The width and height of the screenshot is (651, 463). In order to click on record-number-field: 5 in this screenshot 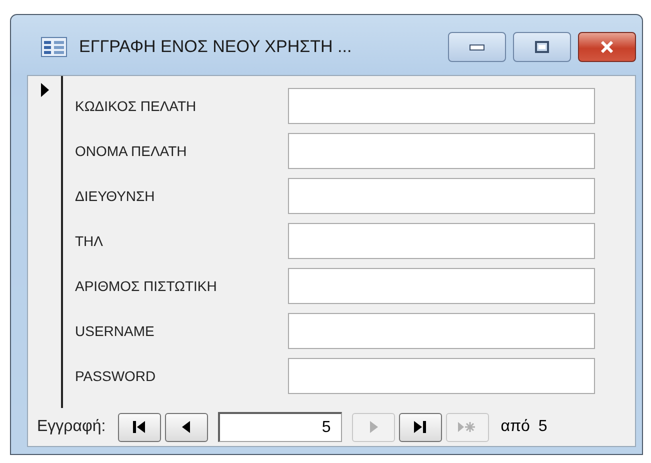, I will do `click(280, 427)`.